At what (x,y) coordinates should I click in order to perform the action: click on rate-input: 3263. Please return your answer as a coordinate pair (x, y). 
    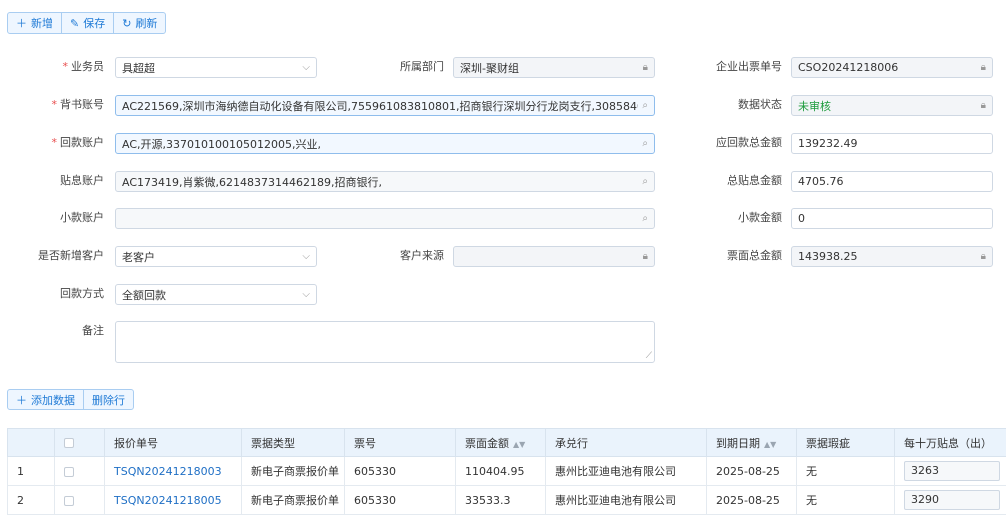
    Looking at the image, I should click on (952, 471).